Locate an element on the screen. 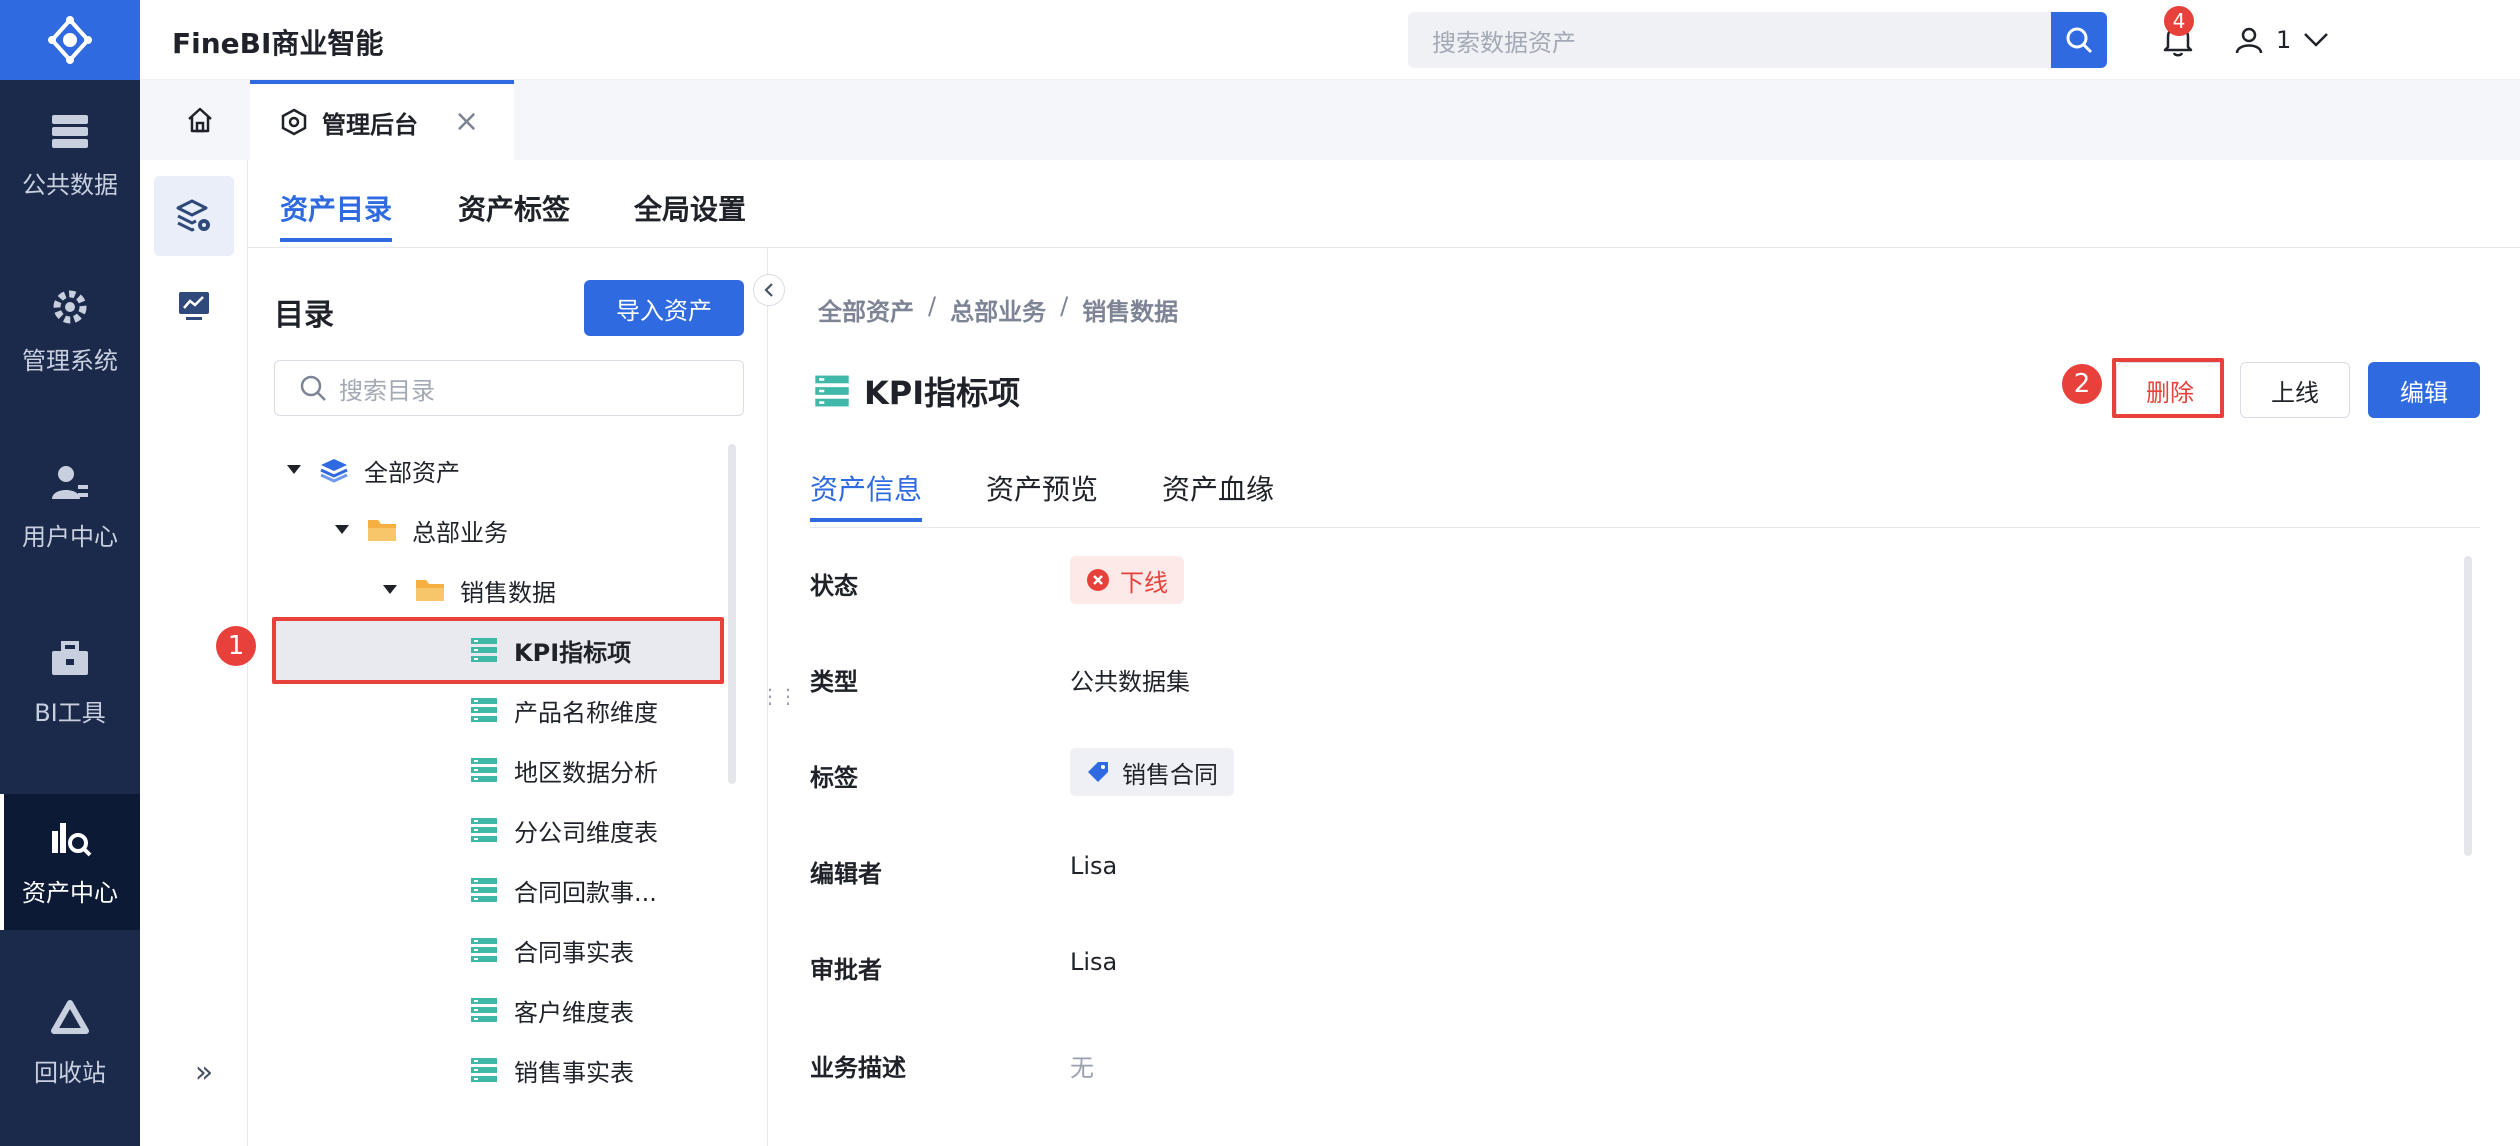 The height and width of the screenshot is (1146, 2520). nav-item-public-data: 公共数据 is located at coordinates (70, 154).